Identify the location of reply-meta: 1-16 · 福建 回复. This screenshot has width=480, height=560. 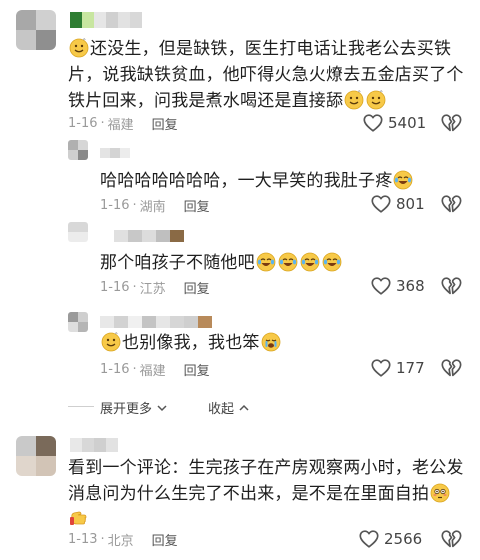
(155, 369).